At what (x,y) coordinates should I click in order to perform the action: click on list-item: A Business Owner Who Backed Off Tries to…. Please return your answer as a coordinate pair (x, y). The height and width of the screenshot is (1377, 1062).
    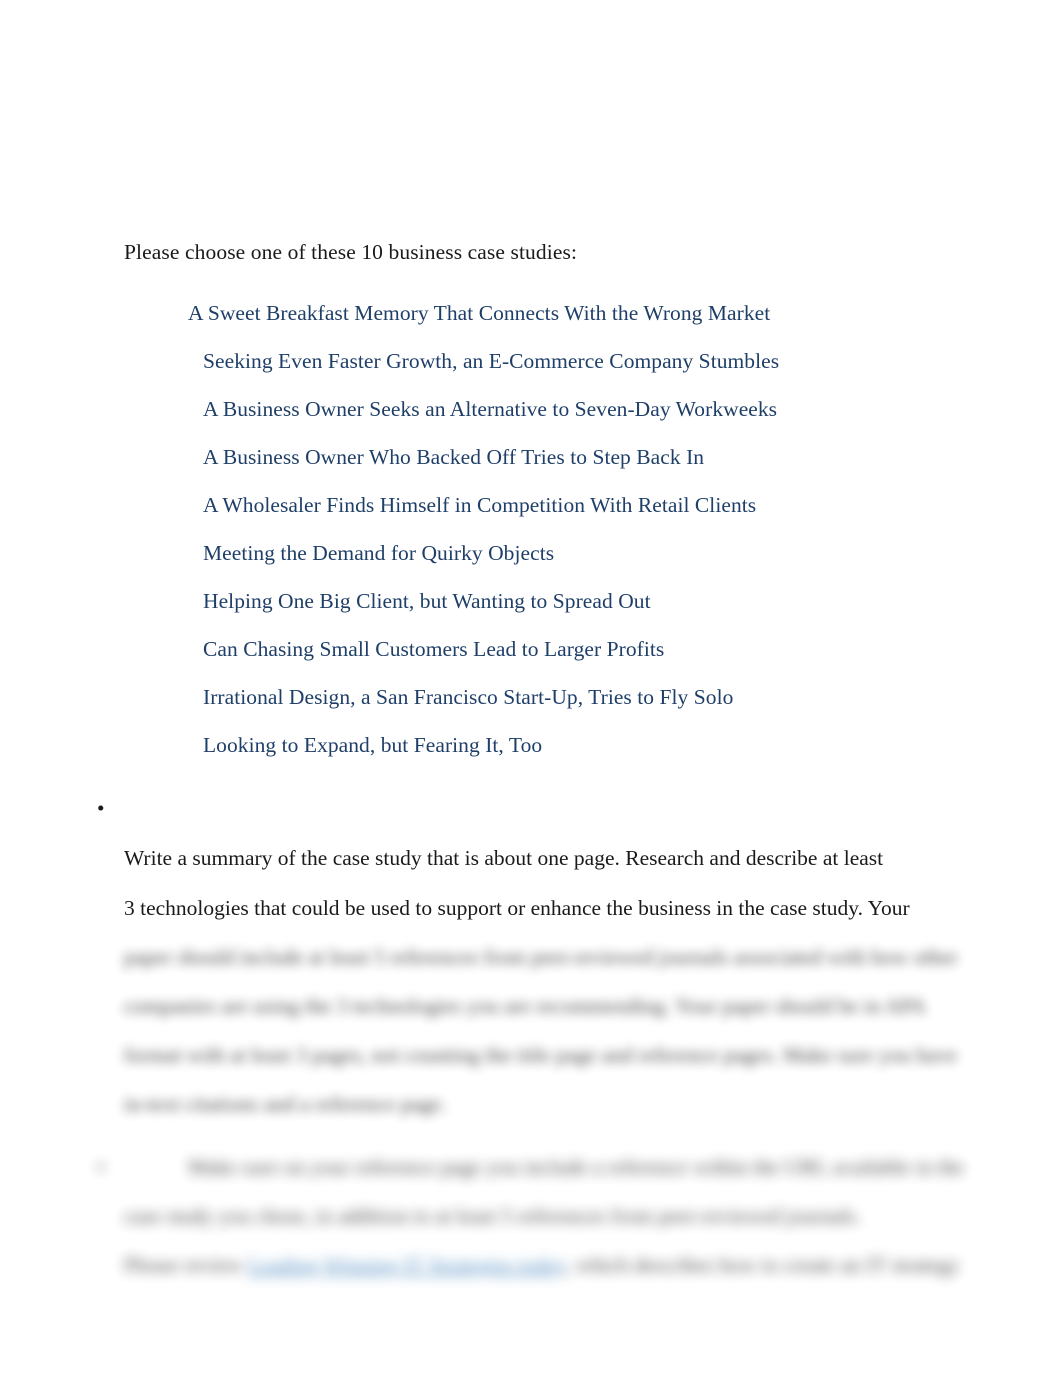
    Looking at the image, I should click on (534, 457).